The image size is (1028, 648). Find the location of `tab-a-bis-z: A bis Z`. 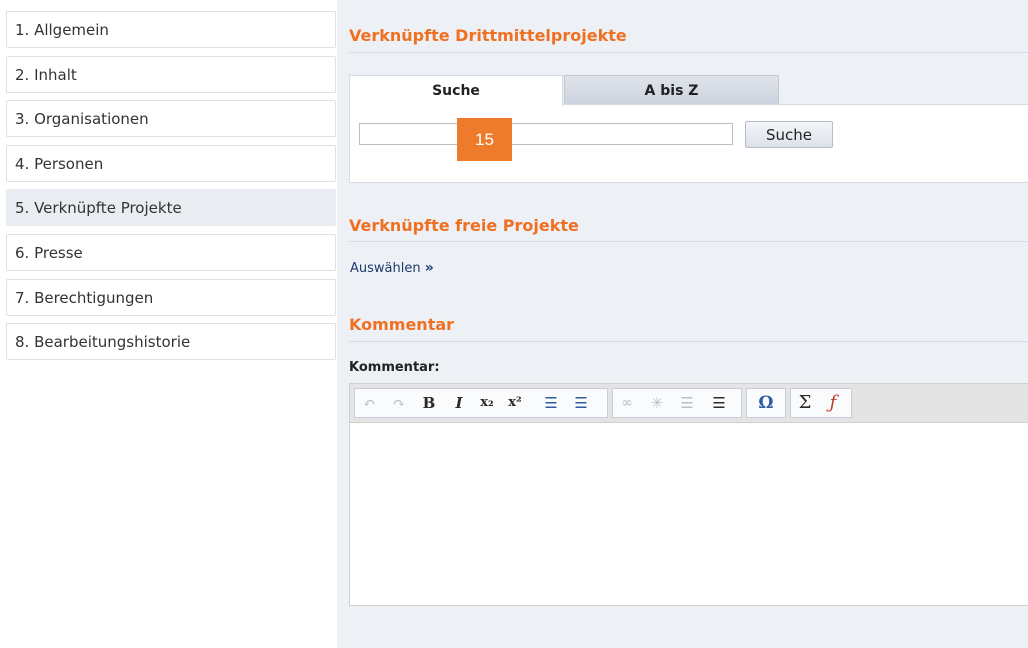

tab-a-bis-z: A bis Z is located at coordinates (671, 90).